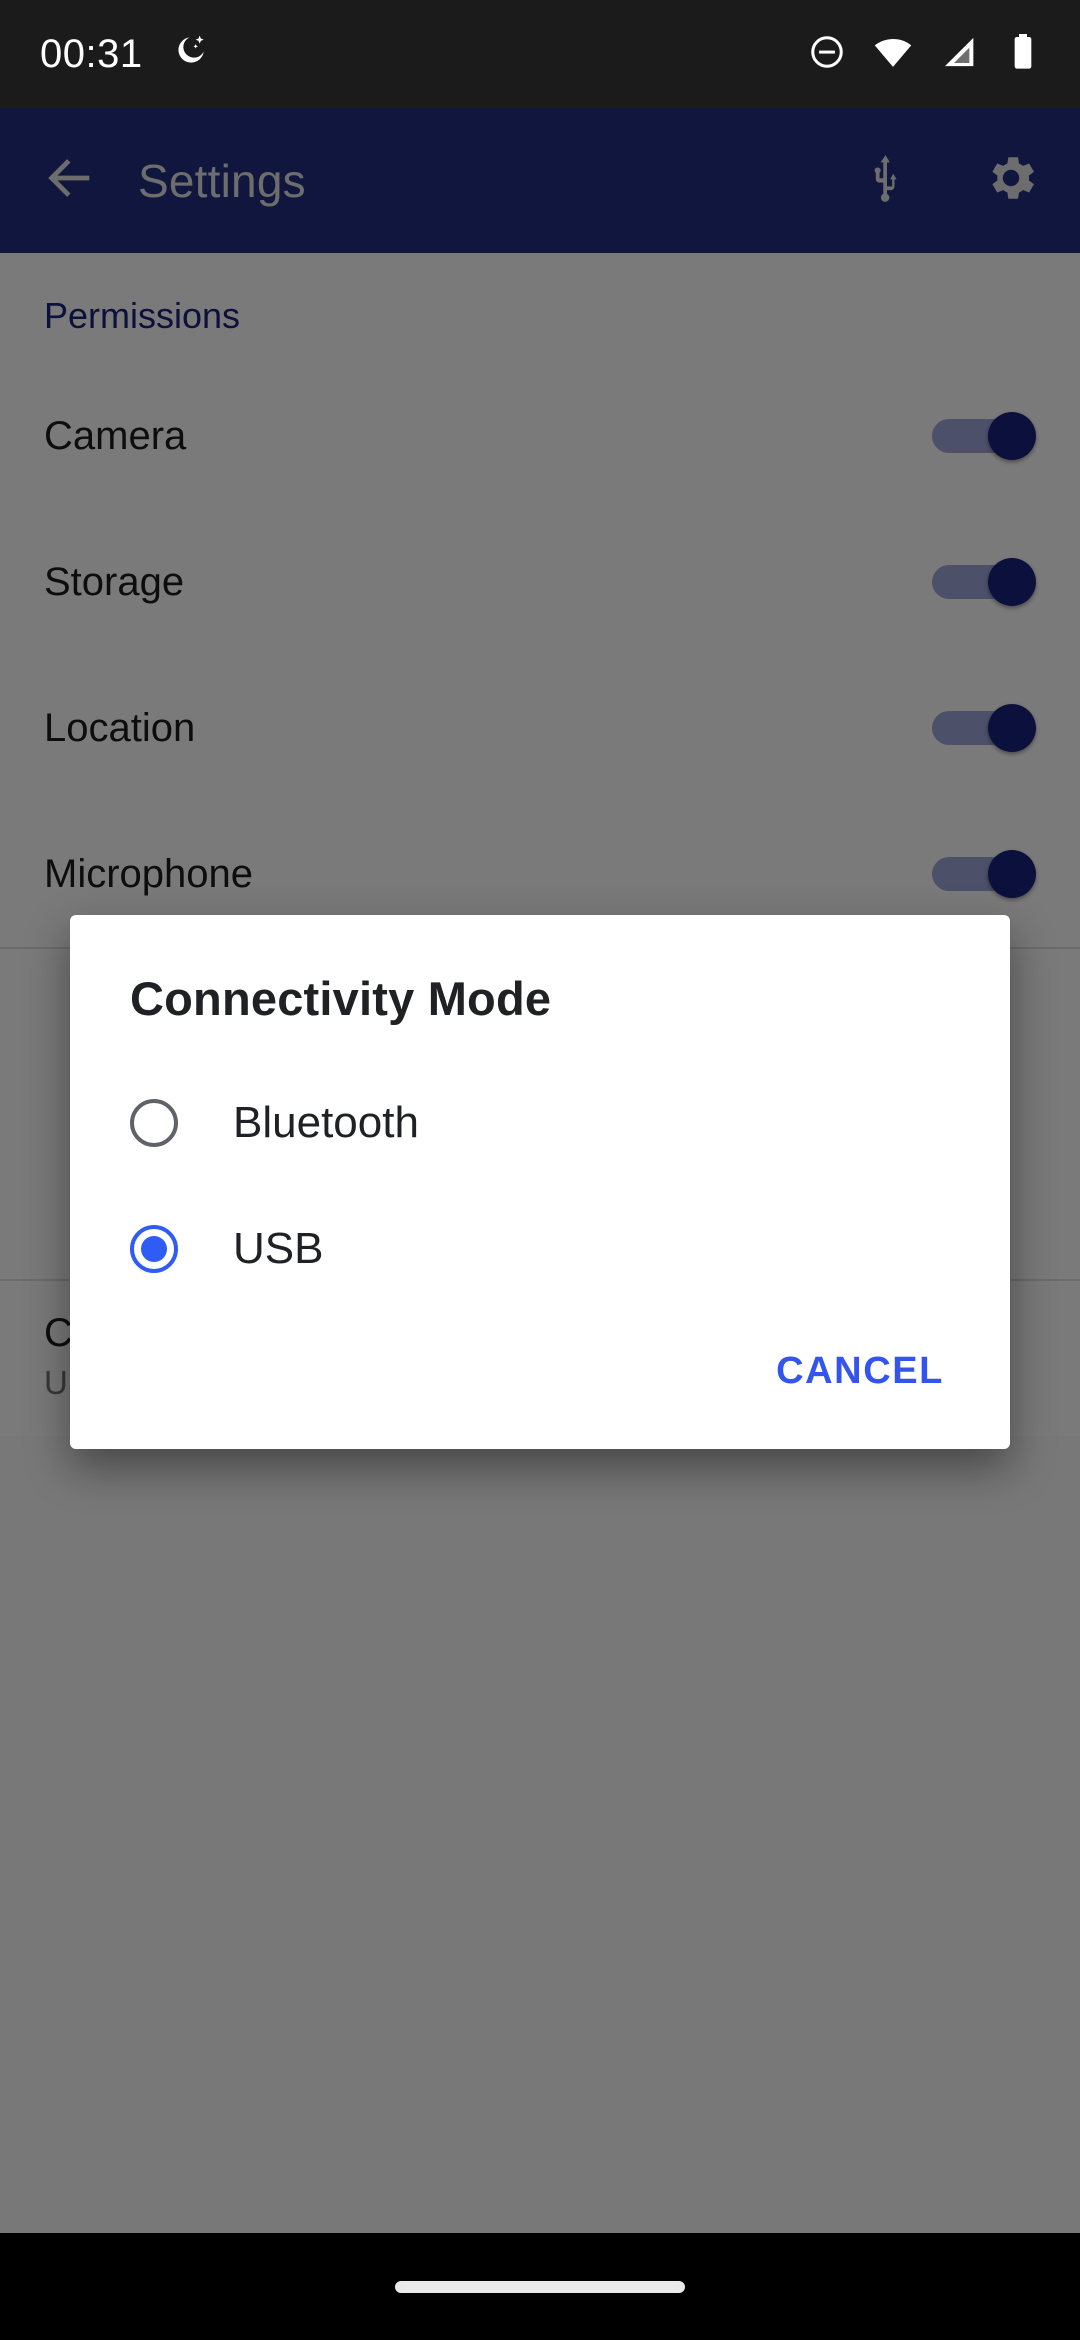 The height and width of the screenshot is (2340, 1080). I want to click on cellular-signal-icon, so click(960, 54).